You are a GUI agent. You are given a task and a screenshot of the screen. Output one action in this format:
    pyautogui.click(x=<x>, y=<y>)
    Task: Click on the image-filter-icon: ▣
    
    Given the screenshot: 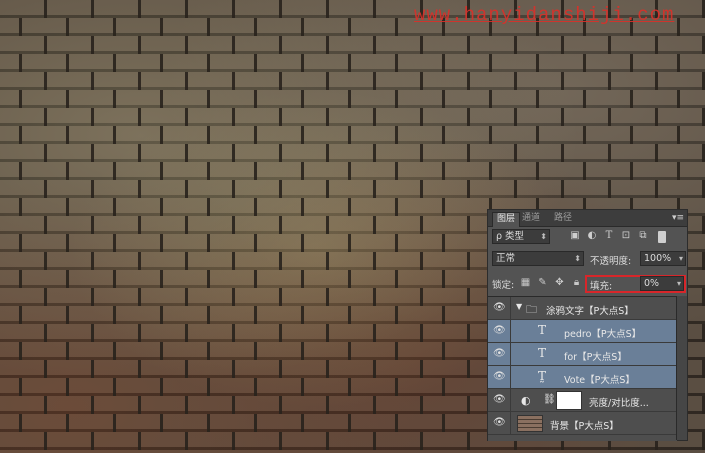 What is the action you would take?
    pyautogui.click(x=575, y=236)
    